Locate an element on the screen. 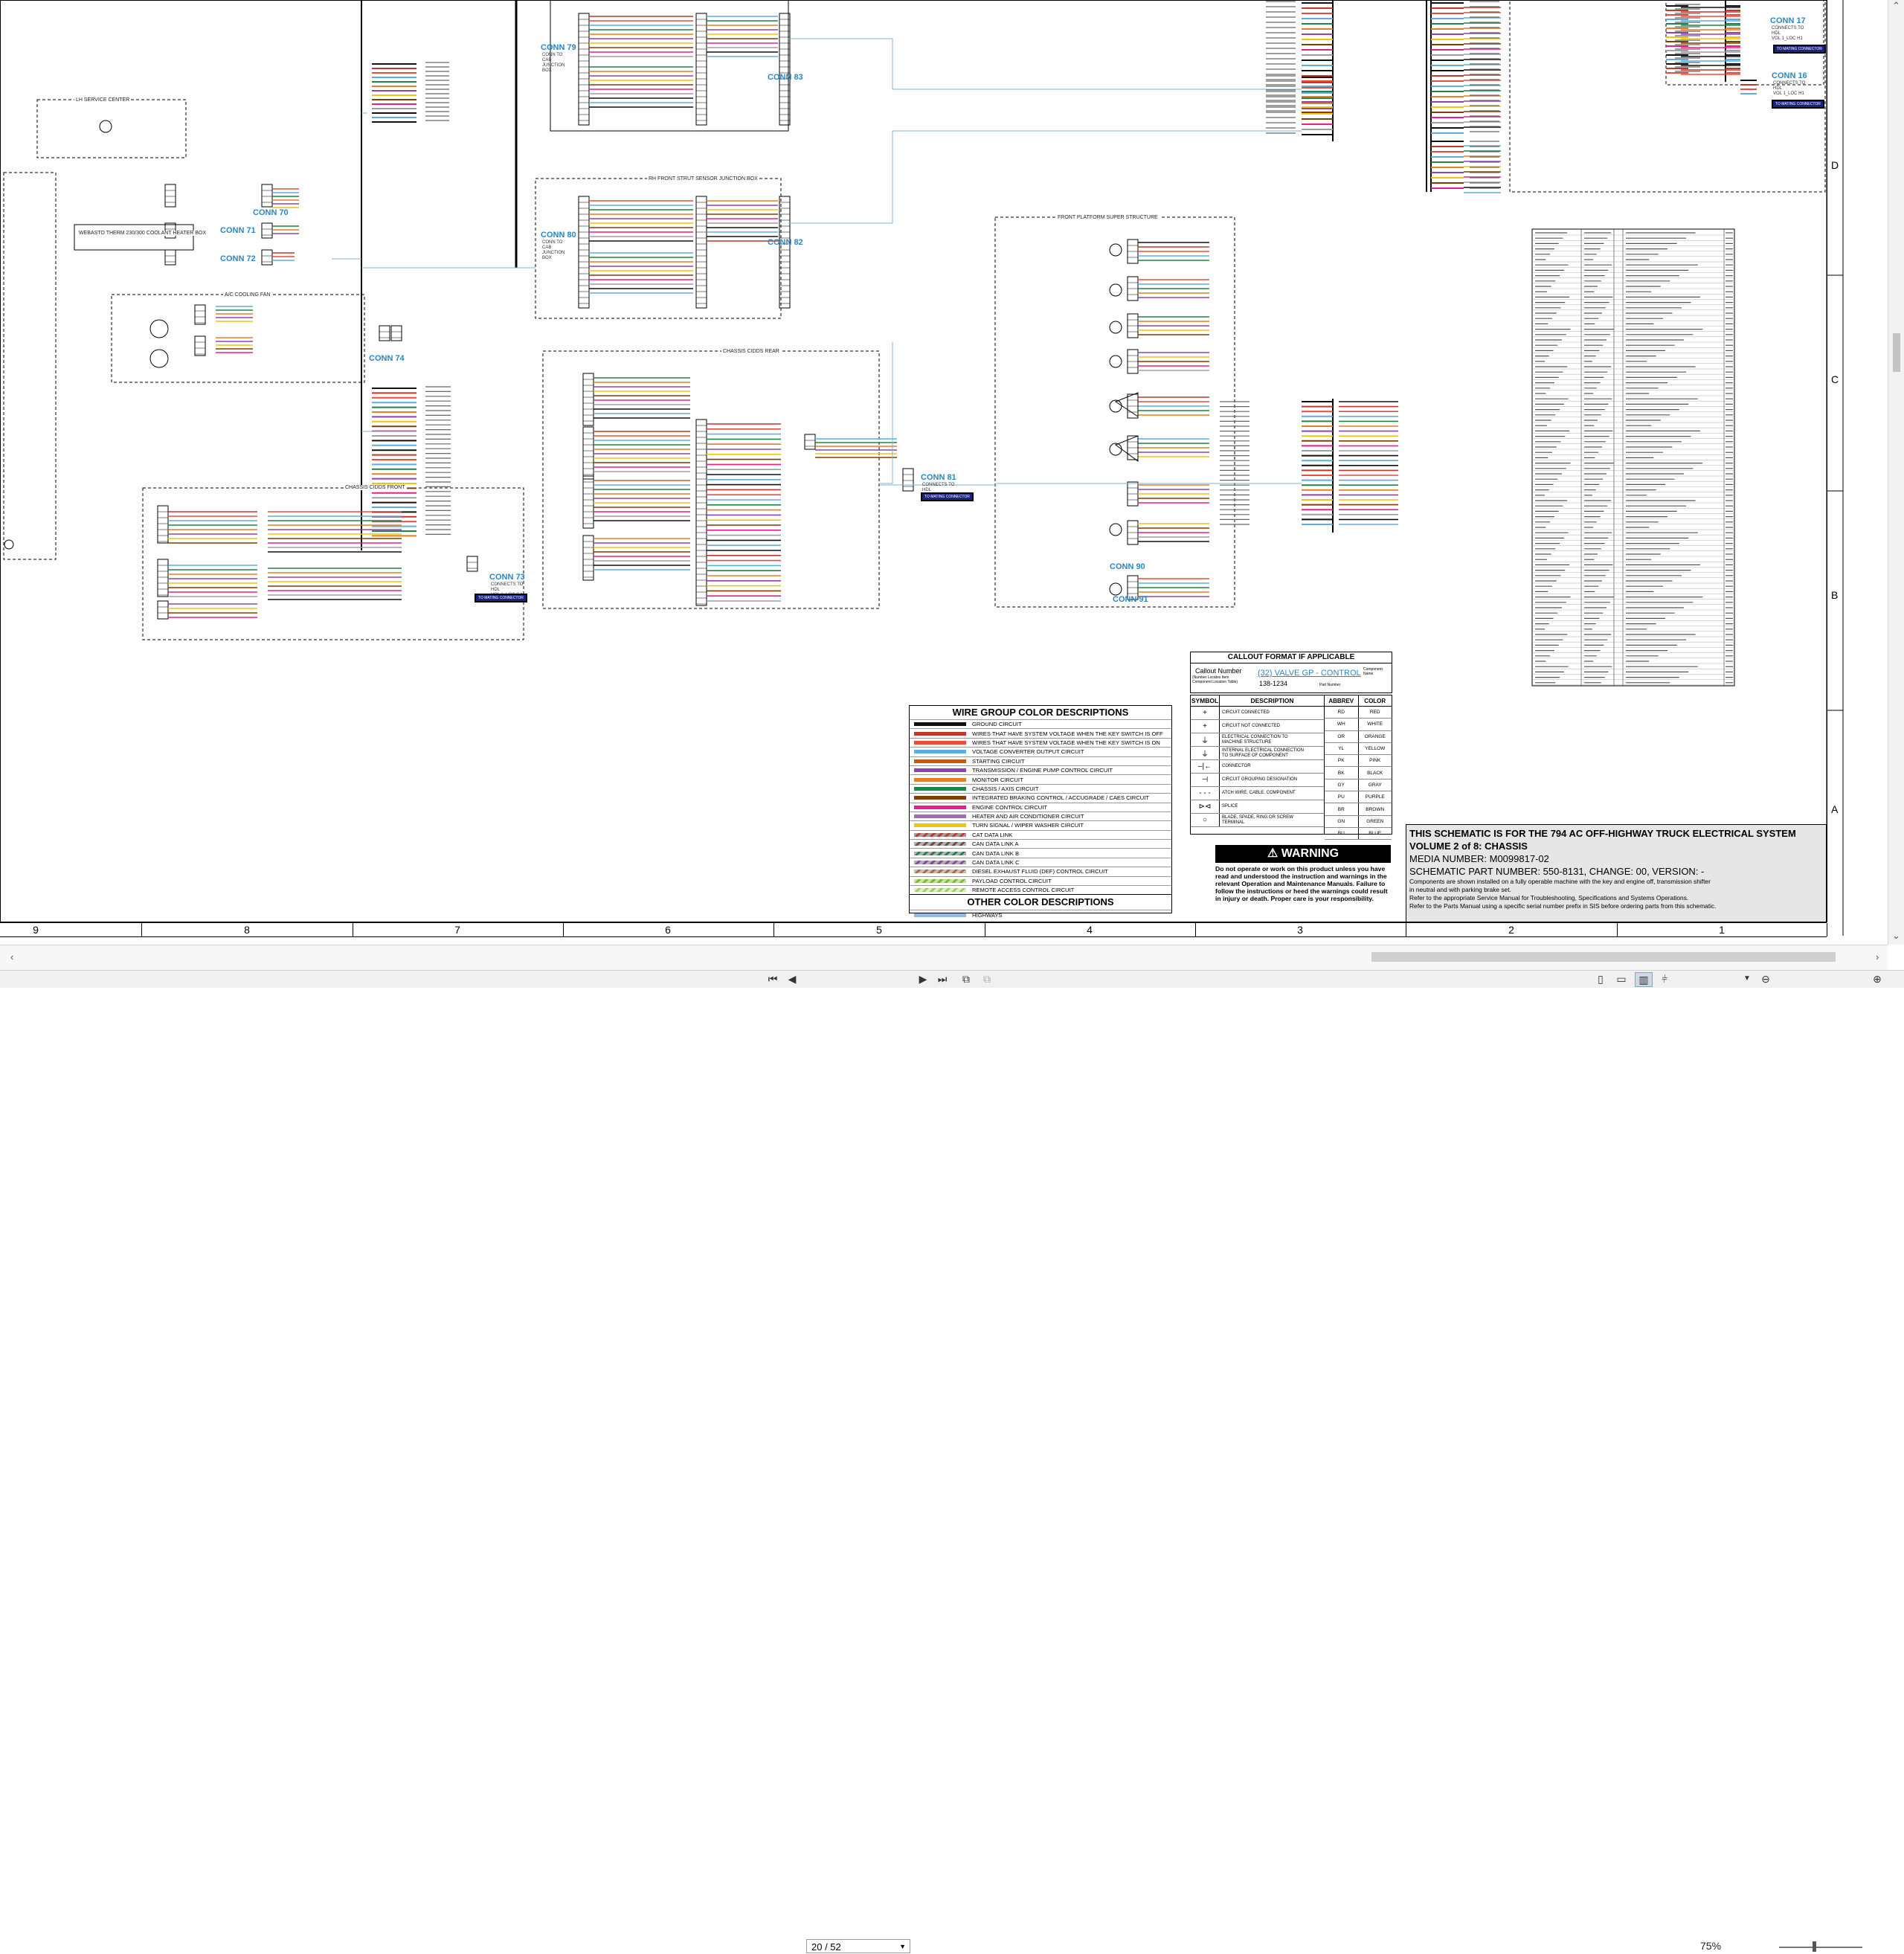 This screenshot has width=1904, height=1954. fit-width-icon: ⧉ is located at coordinates (987, 979).